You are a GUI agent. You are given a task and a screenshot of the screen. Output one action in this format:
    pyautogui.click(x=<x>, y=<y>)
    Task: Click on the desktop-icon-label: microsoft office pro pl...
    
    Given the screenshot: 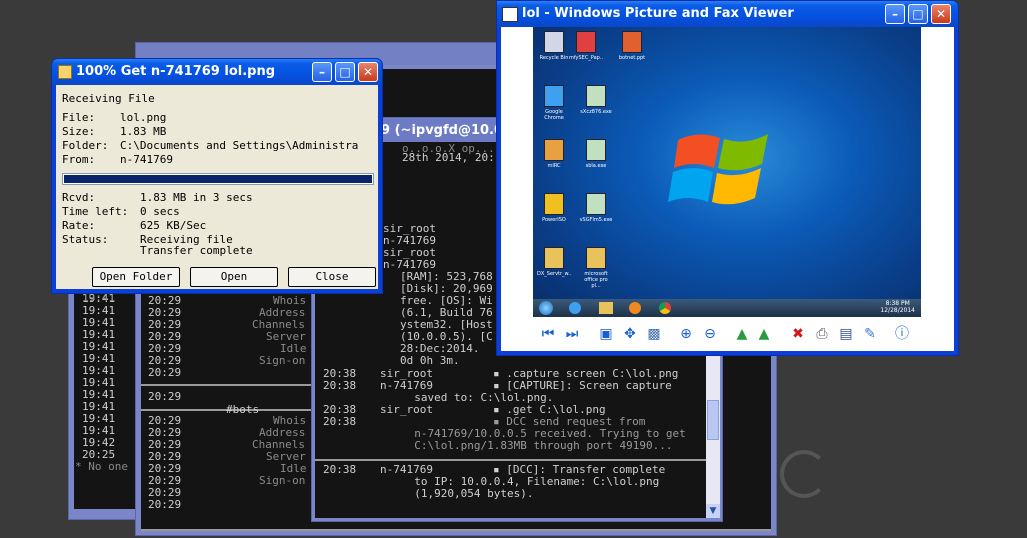 What is the action you would take?
    pyautogui.click(x=596, y=280)
    